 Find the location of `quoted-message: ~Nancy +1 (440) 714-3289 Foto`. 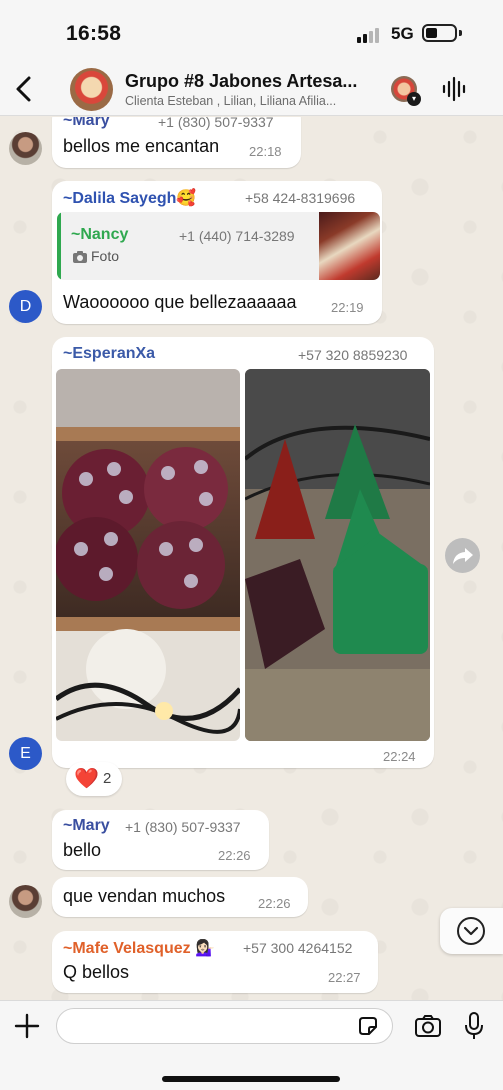

quoted-message: ~Nancy +1 (440) 714-3289 Foto is located at coordinates (218, 246).